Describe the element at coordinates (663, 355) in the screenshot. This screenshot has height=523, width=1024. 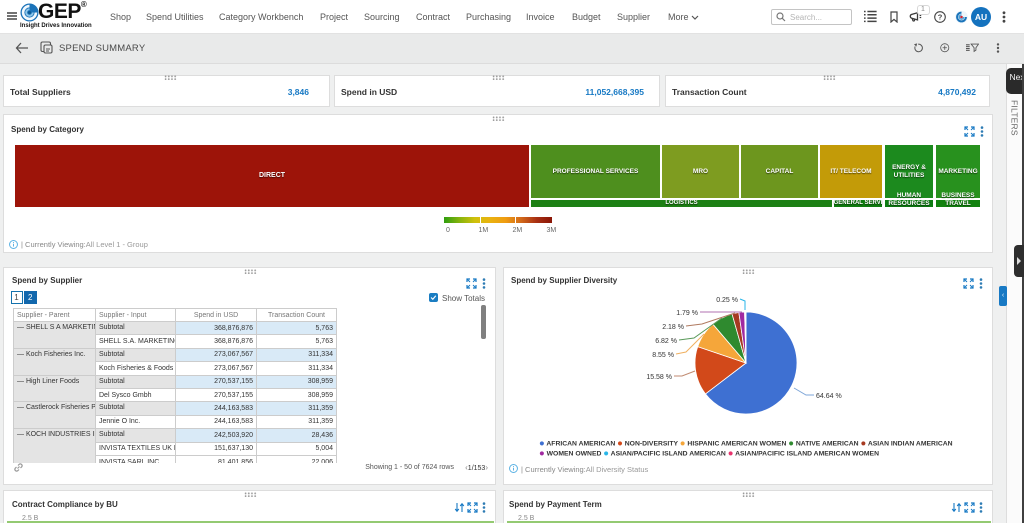
I see `svg-text: 8.55 %` at that location.